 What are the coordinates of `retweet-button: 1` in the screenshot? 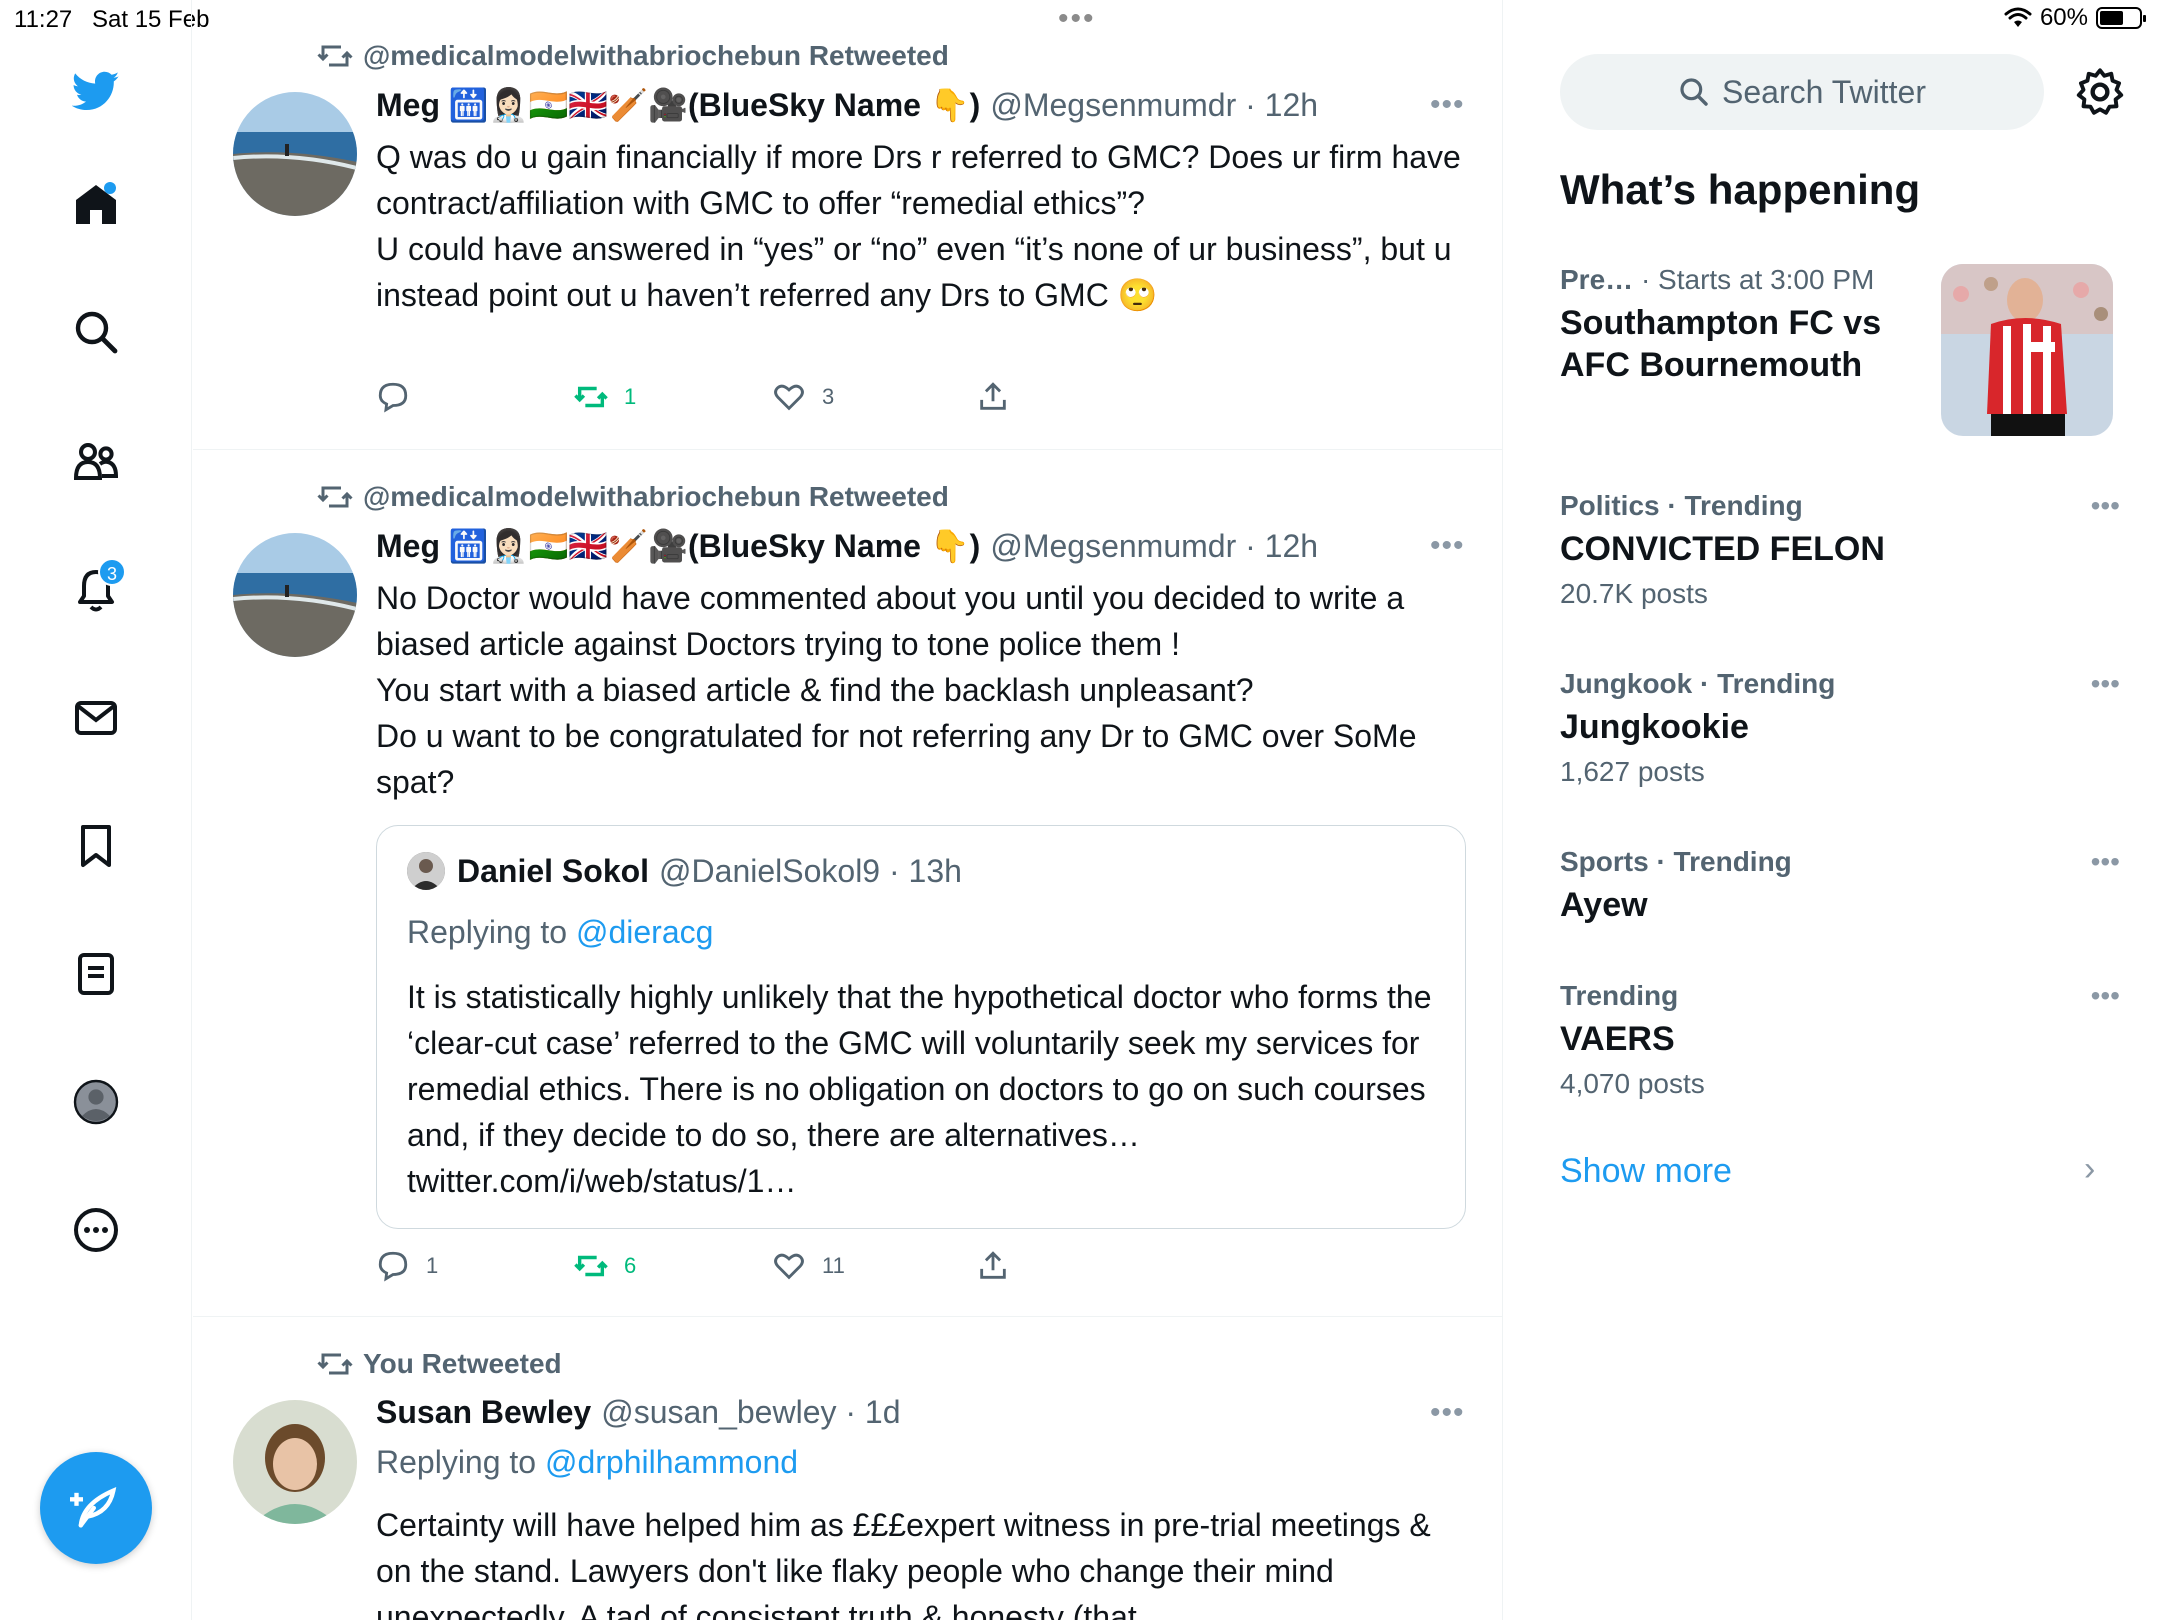 It's located at (605, 397).